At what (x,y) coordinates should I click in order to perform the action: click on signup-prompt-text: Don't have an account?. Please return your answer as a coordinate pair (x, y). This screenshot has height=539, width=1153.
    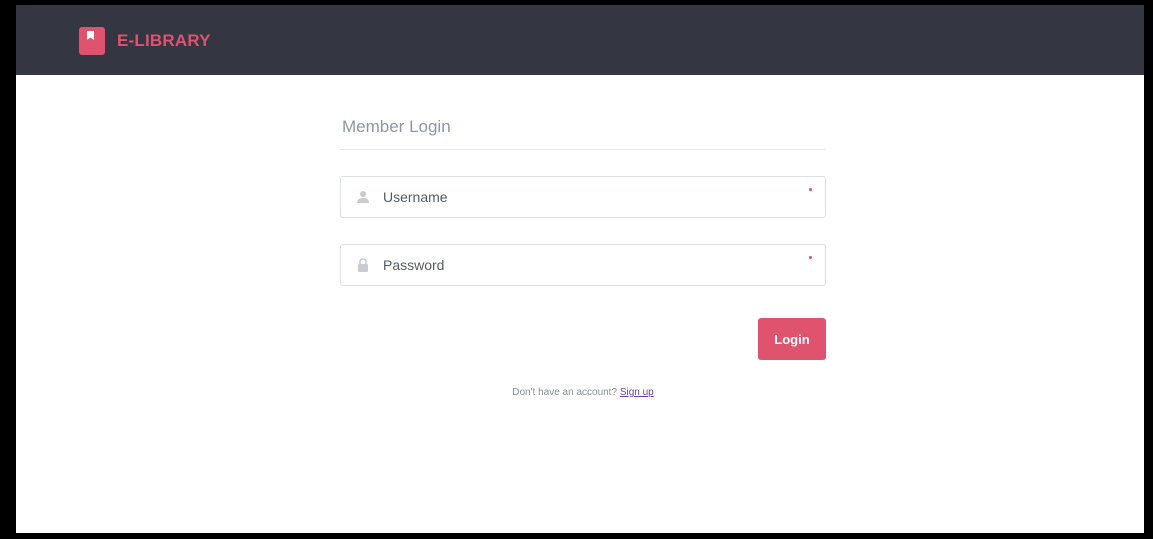
    Looking at the image, I should click on (565, 392).